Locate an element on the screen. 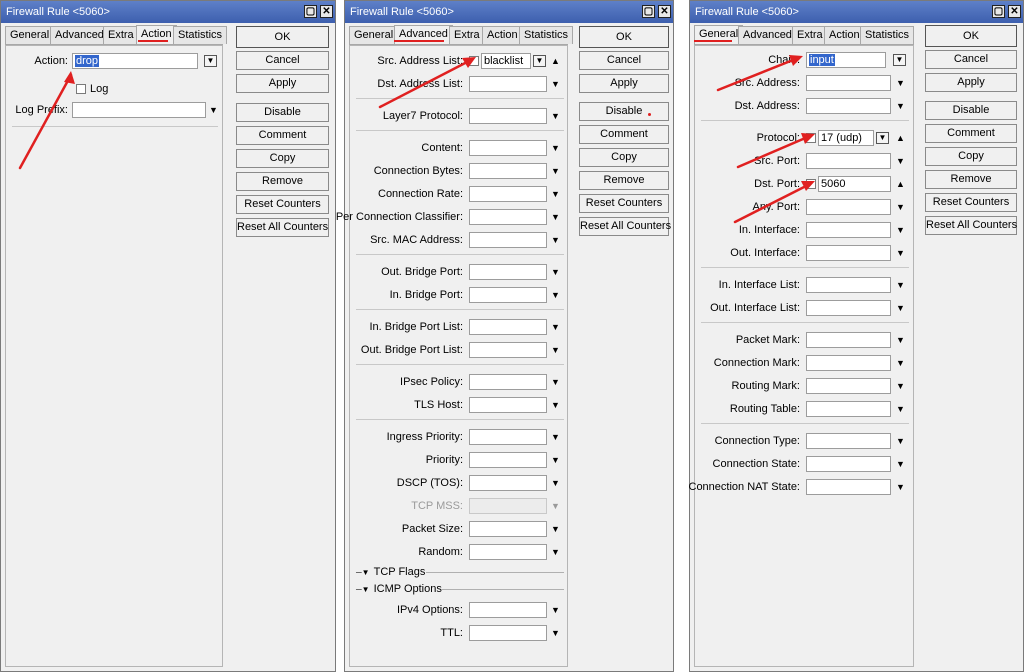 This screenshot has width=1024, height=672. packet-mark-input is located at coordinates (848, 340).